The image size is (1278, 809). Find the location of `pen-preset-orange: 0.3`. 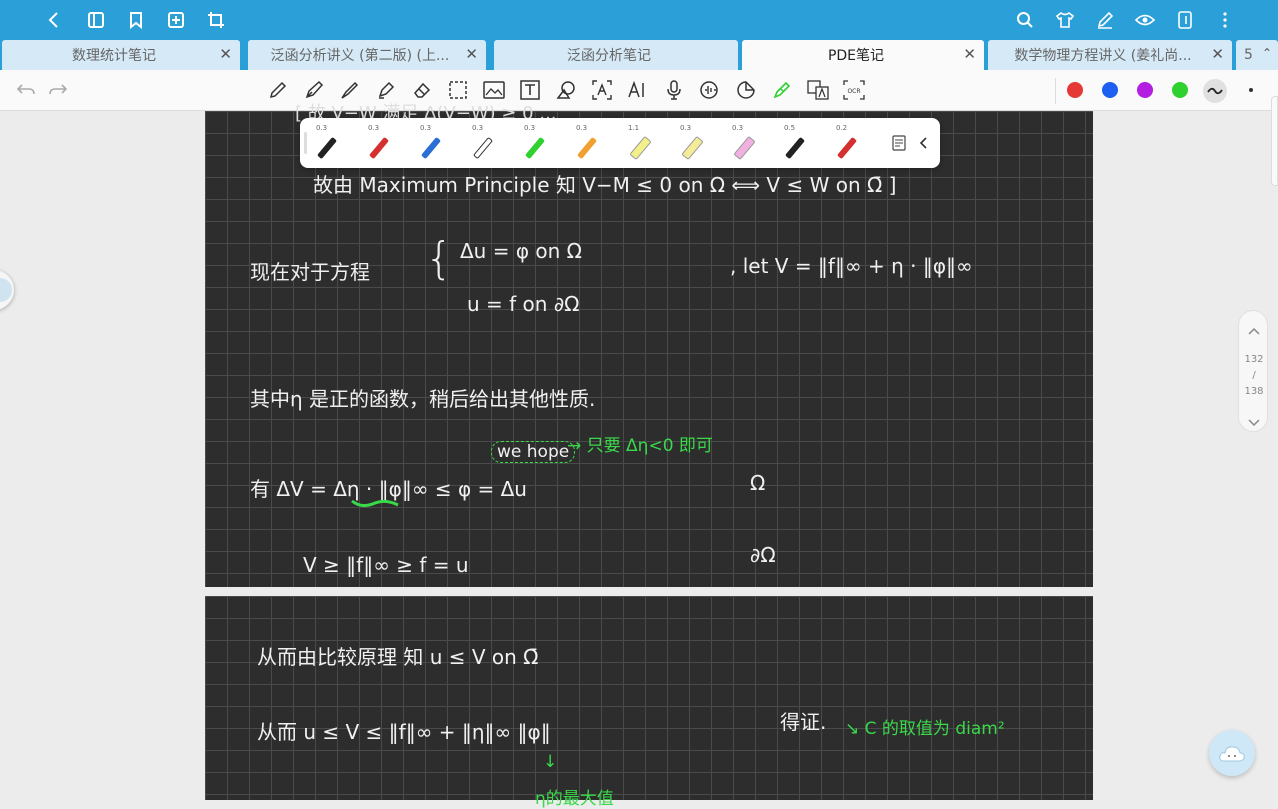

pen-preset-orange: 0.3 is located at coordinates (592, 144).